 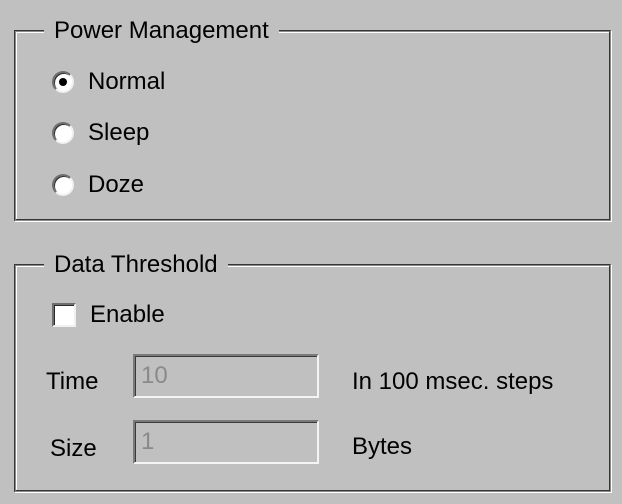 I want to click on radio-doze-label: Doze, so click(x=116, y=185).